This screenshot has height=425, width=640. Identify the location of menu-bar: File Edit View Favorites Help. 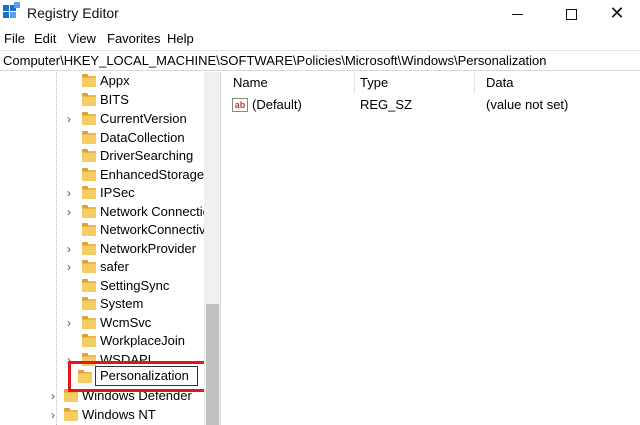
(320, 39).